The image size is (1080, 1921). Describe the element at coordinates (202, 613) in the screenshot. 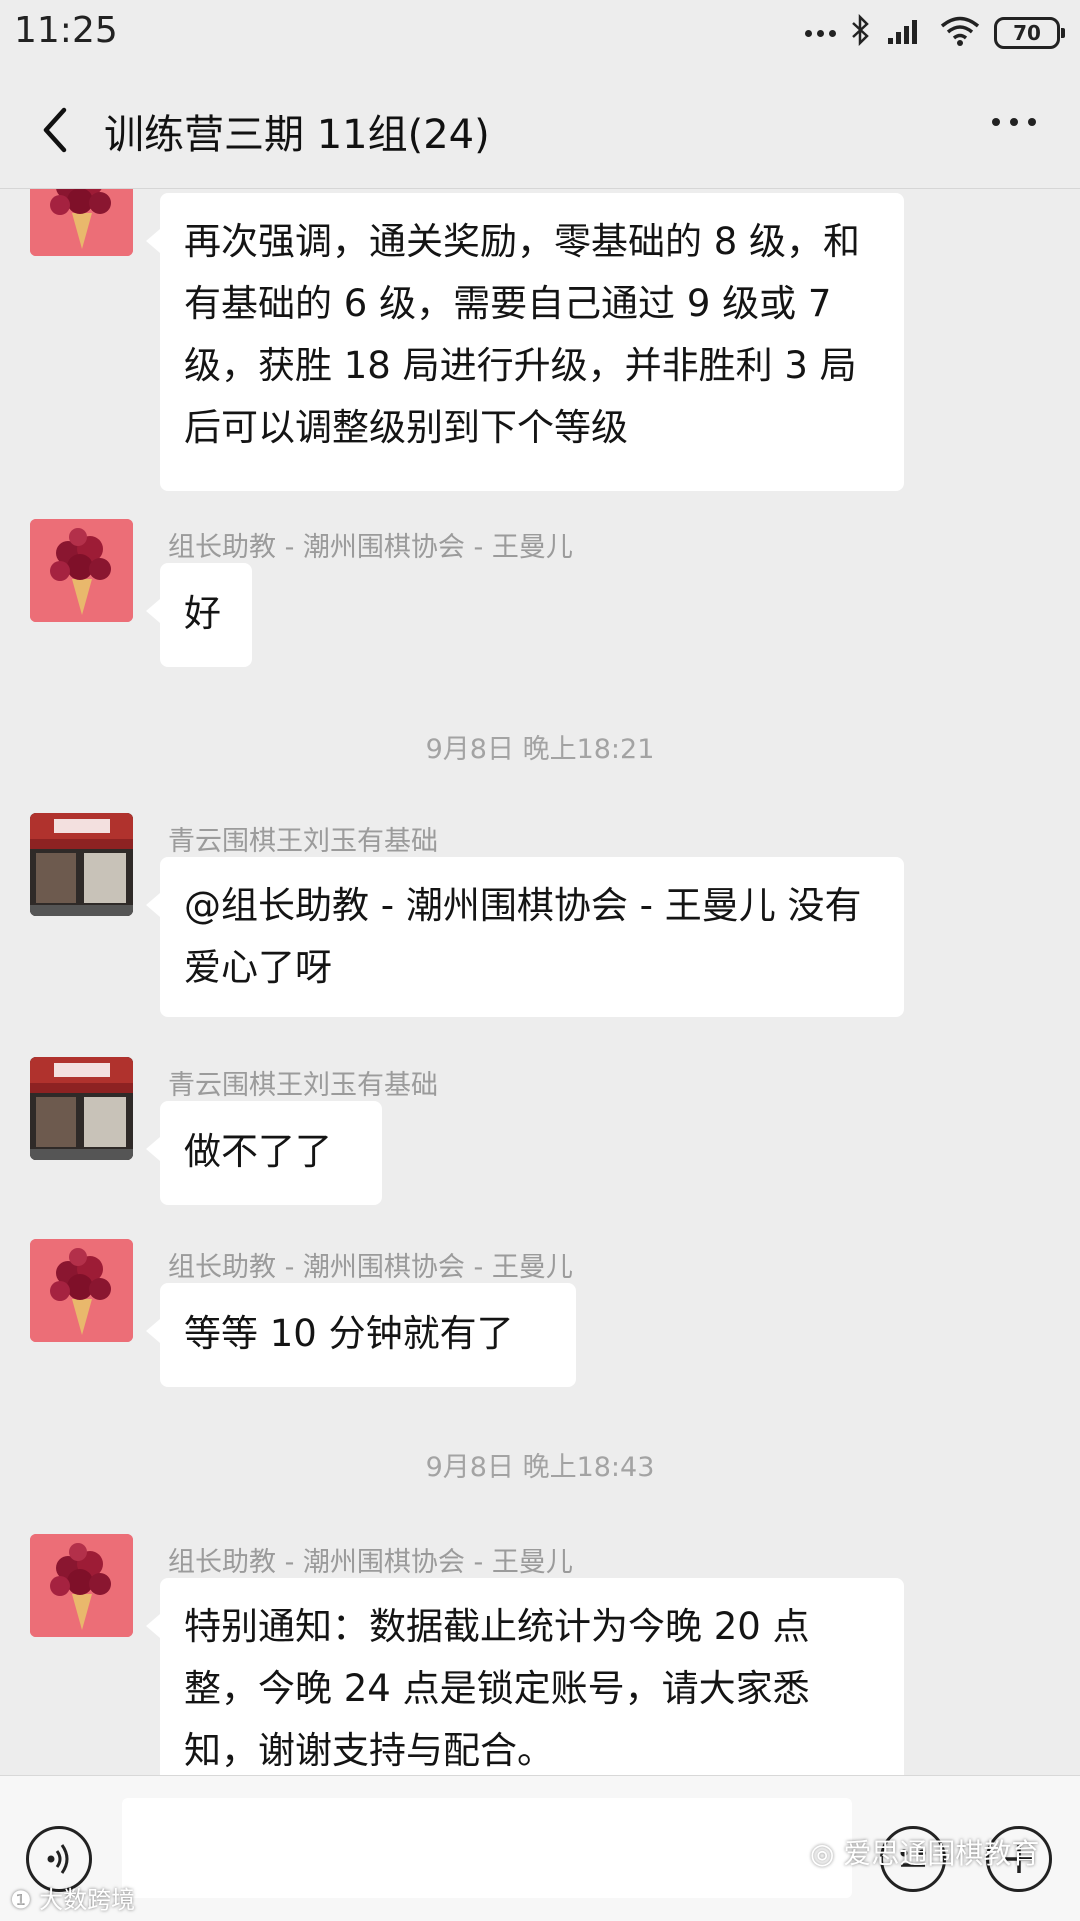

I see `message-text: 好` at that location.